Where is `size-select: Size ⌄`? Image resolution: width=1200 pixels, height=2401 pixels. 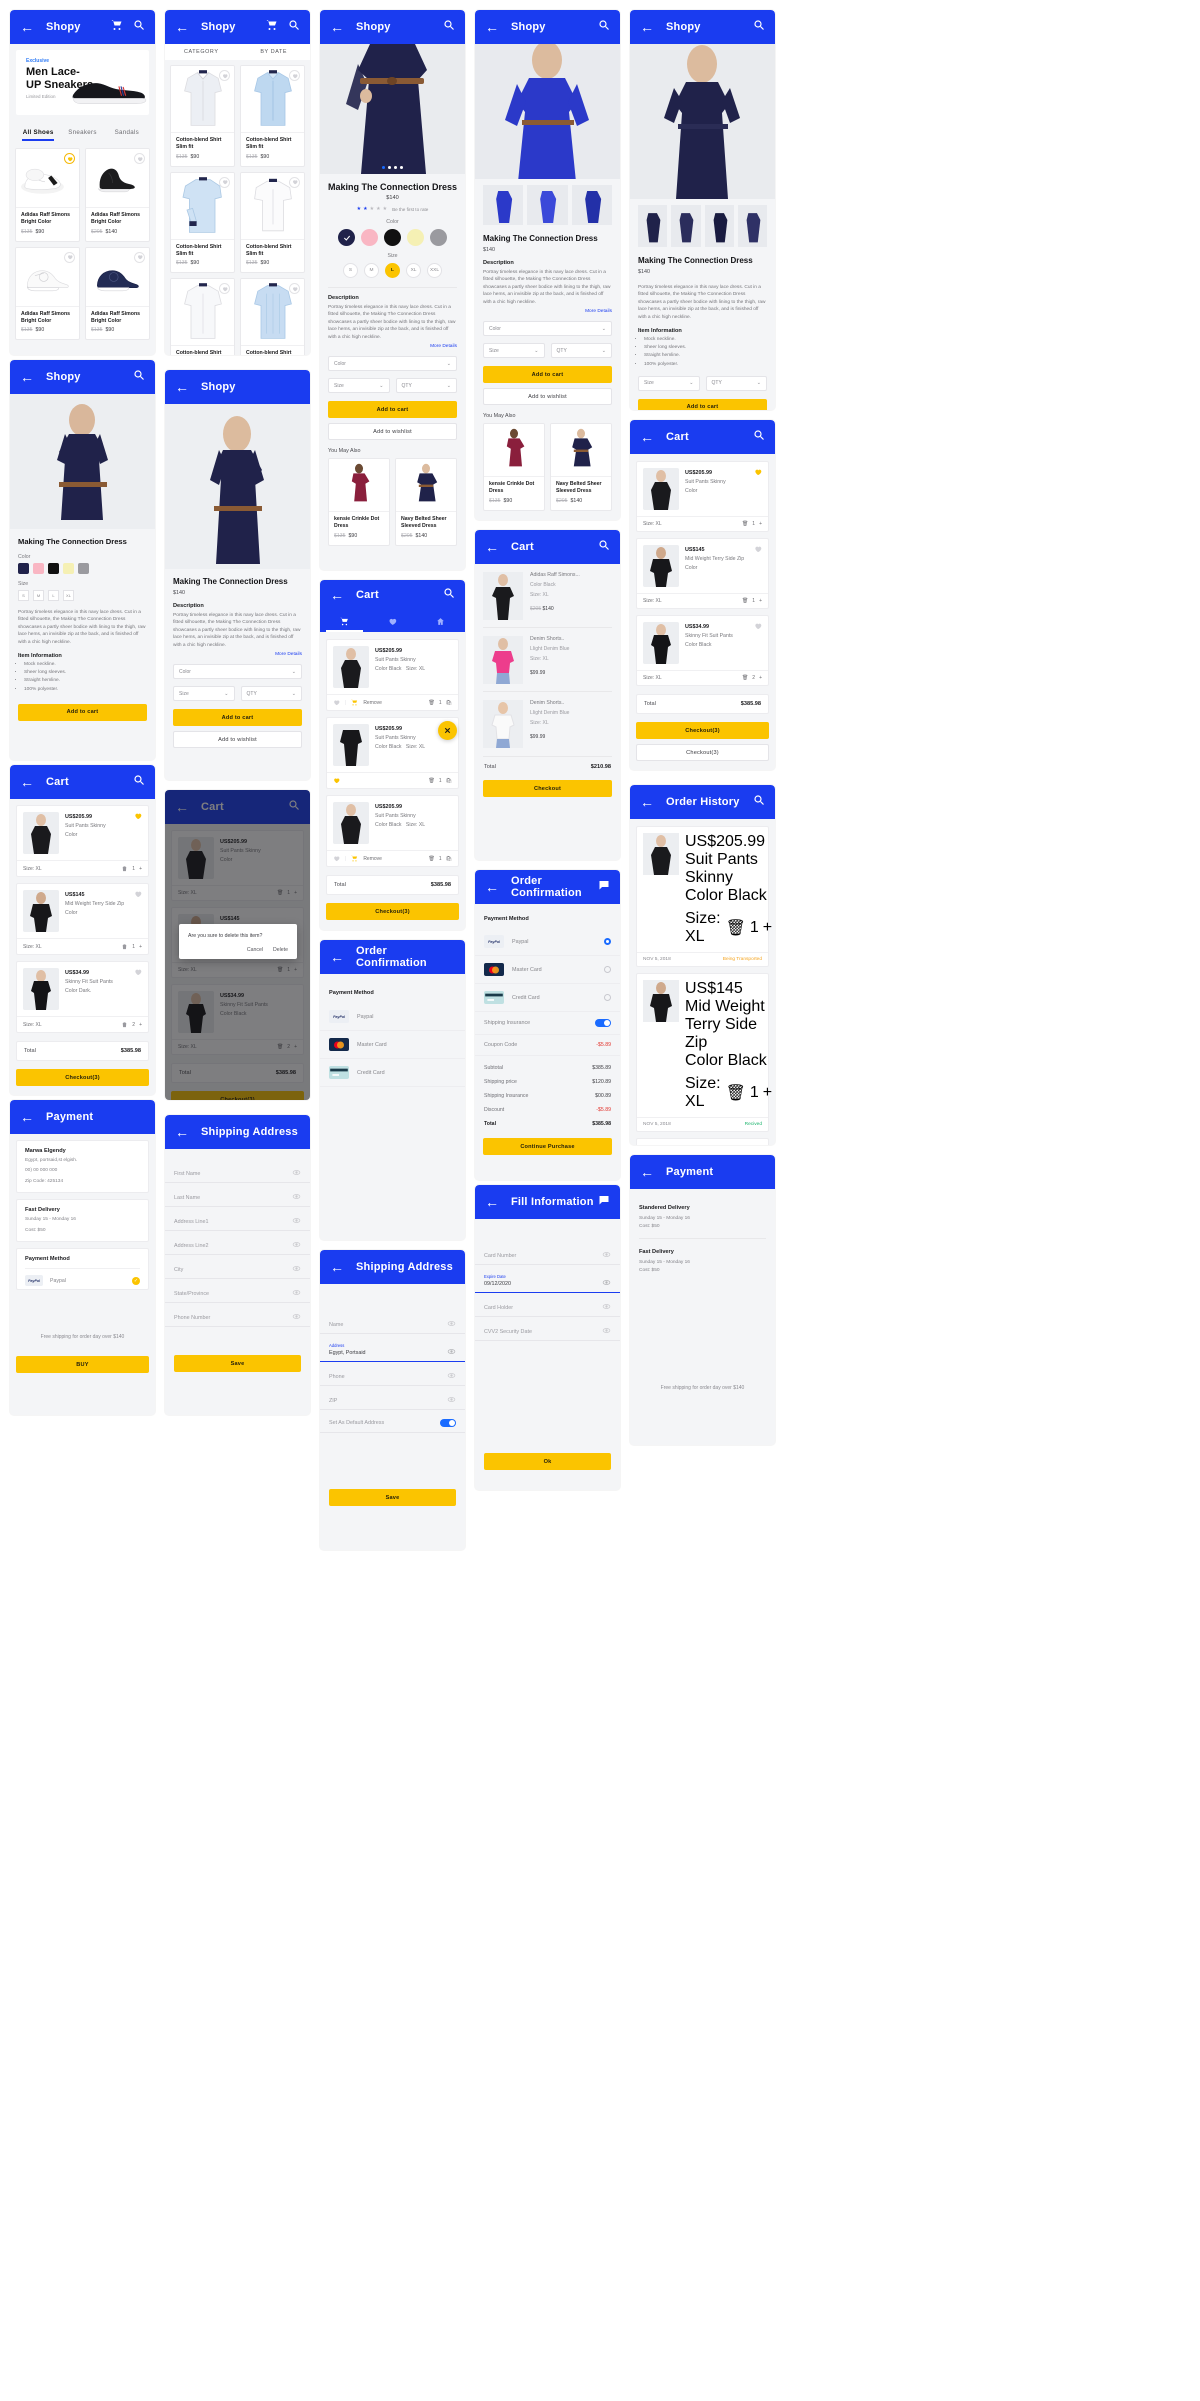
size-select: Size ⌄ is located at coordinates (359, 386).